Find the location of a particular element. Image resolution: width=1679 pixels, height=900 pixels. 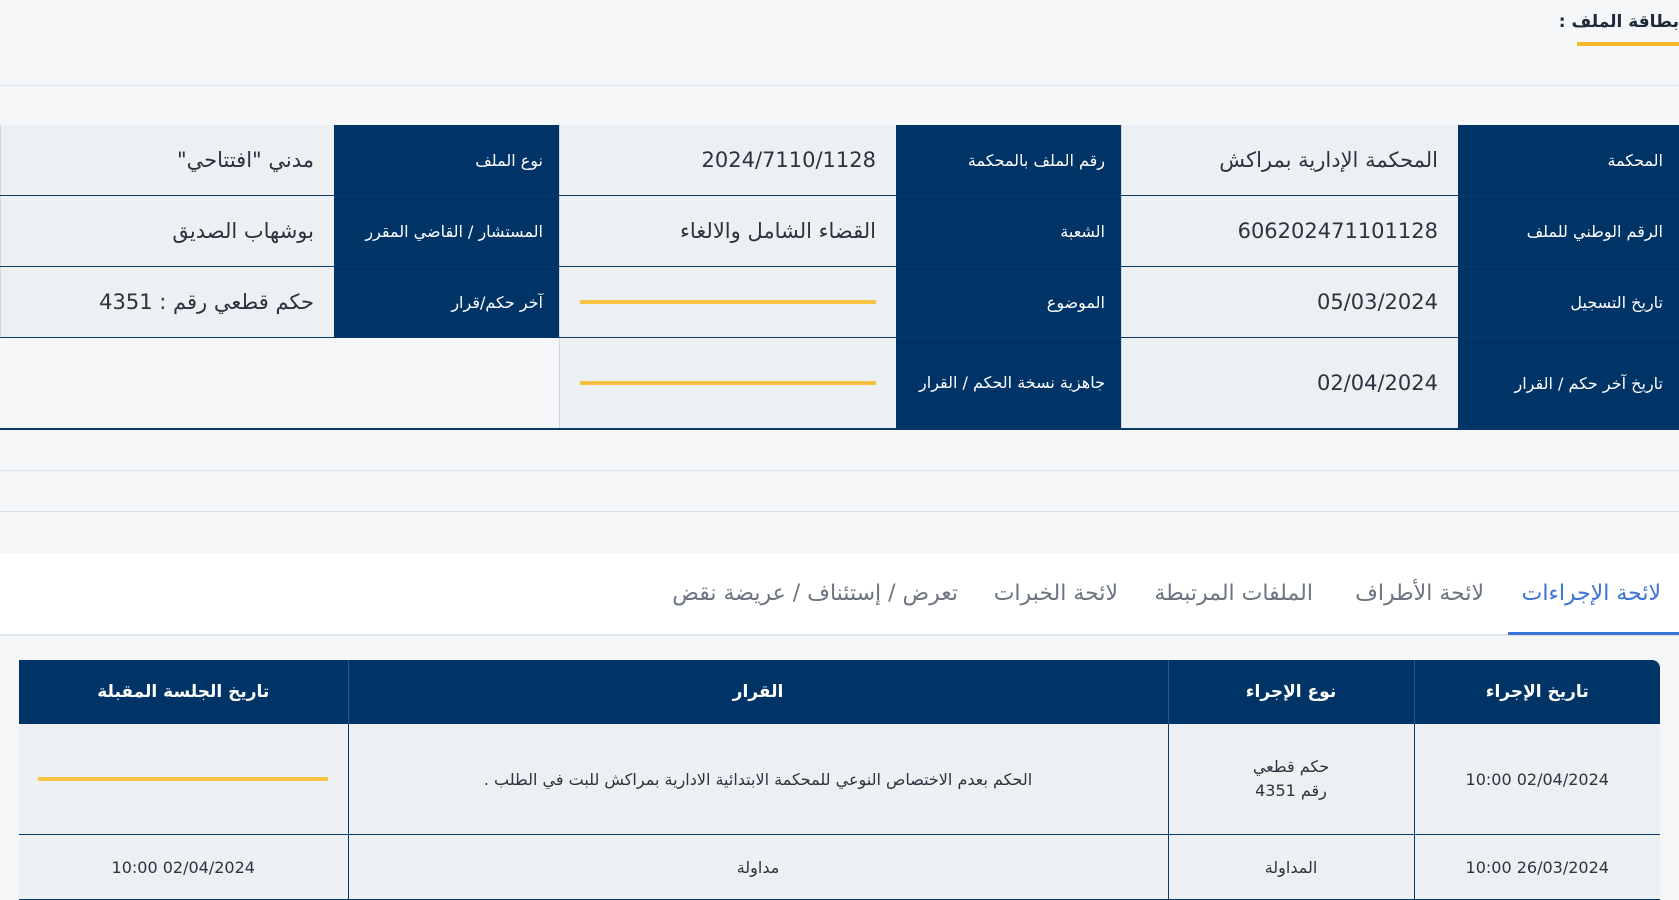

last-ruling-value: حكم قطعي رقم : 4351 is located at coordinates (167, 302).